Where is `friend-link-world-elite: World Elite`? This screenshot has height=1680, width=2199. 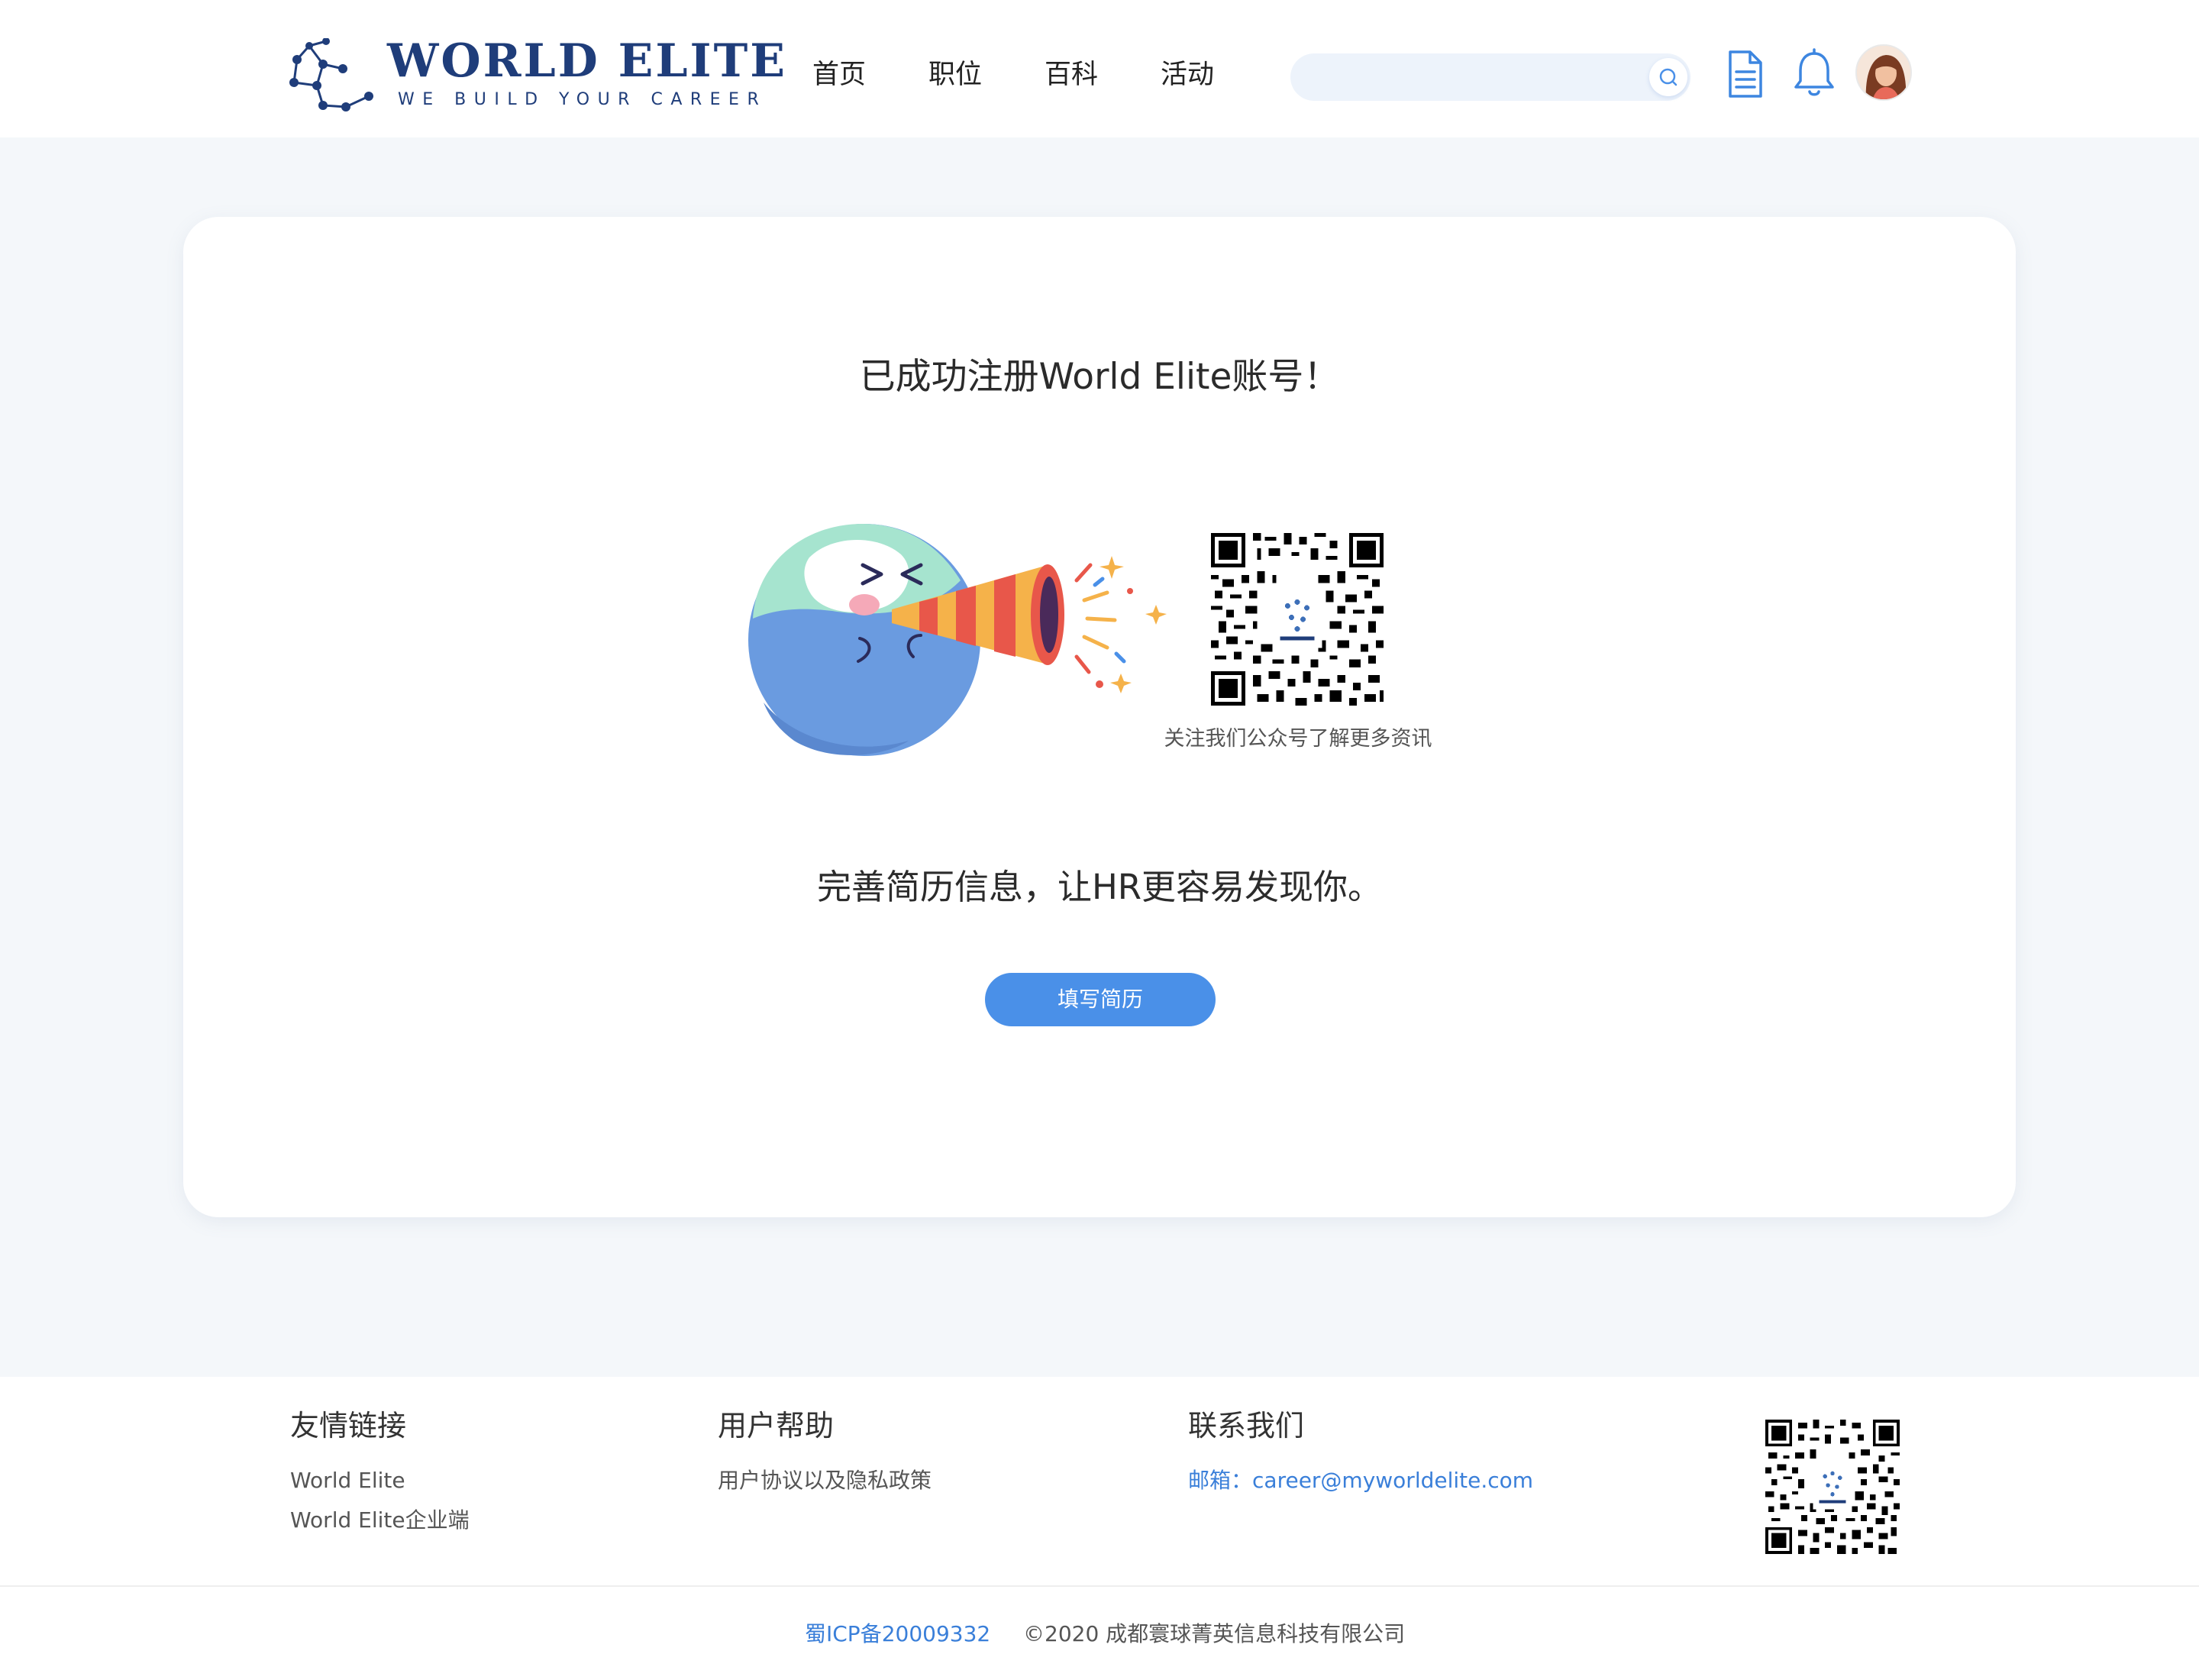
friend-link-world-elite: World Elite is located at coordinates (347, 1480).